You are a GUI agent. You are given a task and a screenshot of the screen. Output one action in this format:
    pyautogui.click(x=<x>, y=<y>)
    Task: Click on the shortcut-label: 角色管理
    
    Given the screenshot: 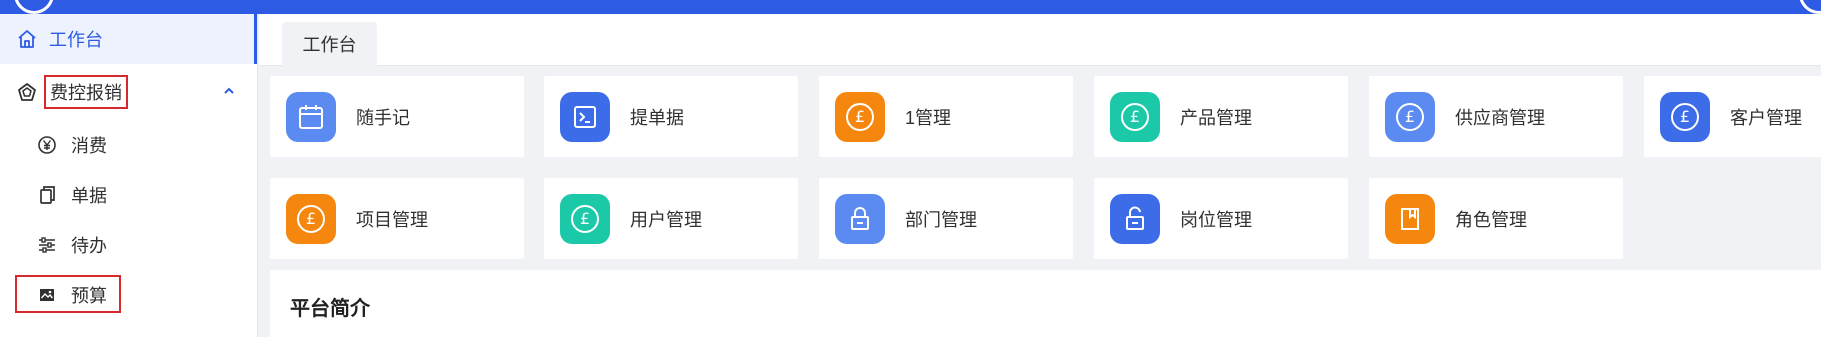 What is the action you would take?
    pyautogui.click(x=1491, y=219)
    